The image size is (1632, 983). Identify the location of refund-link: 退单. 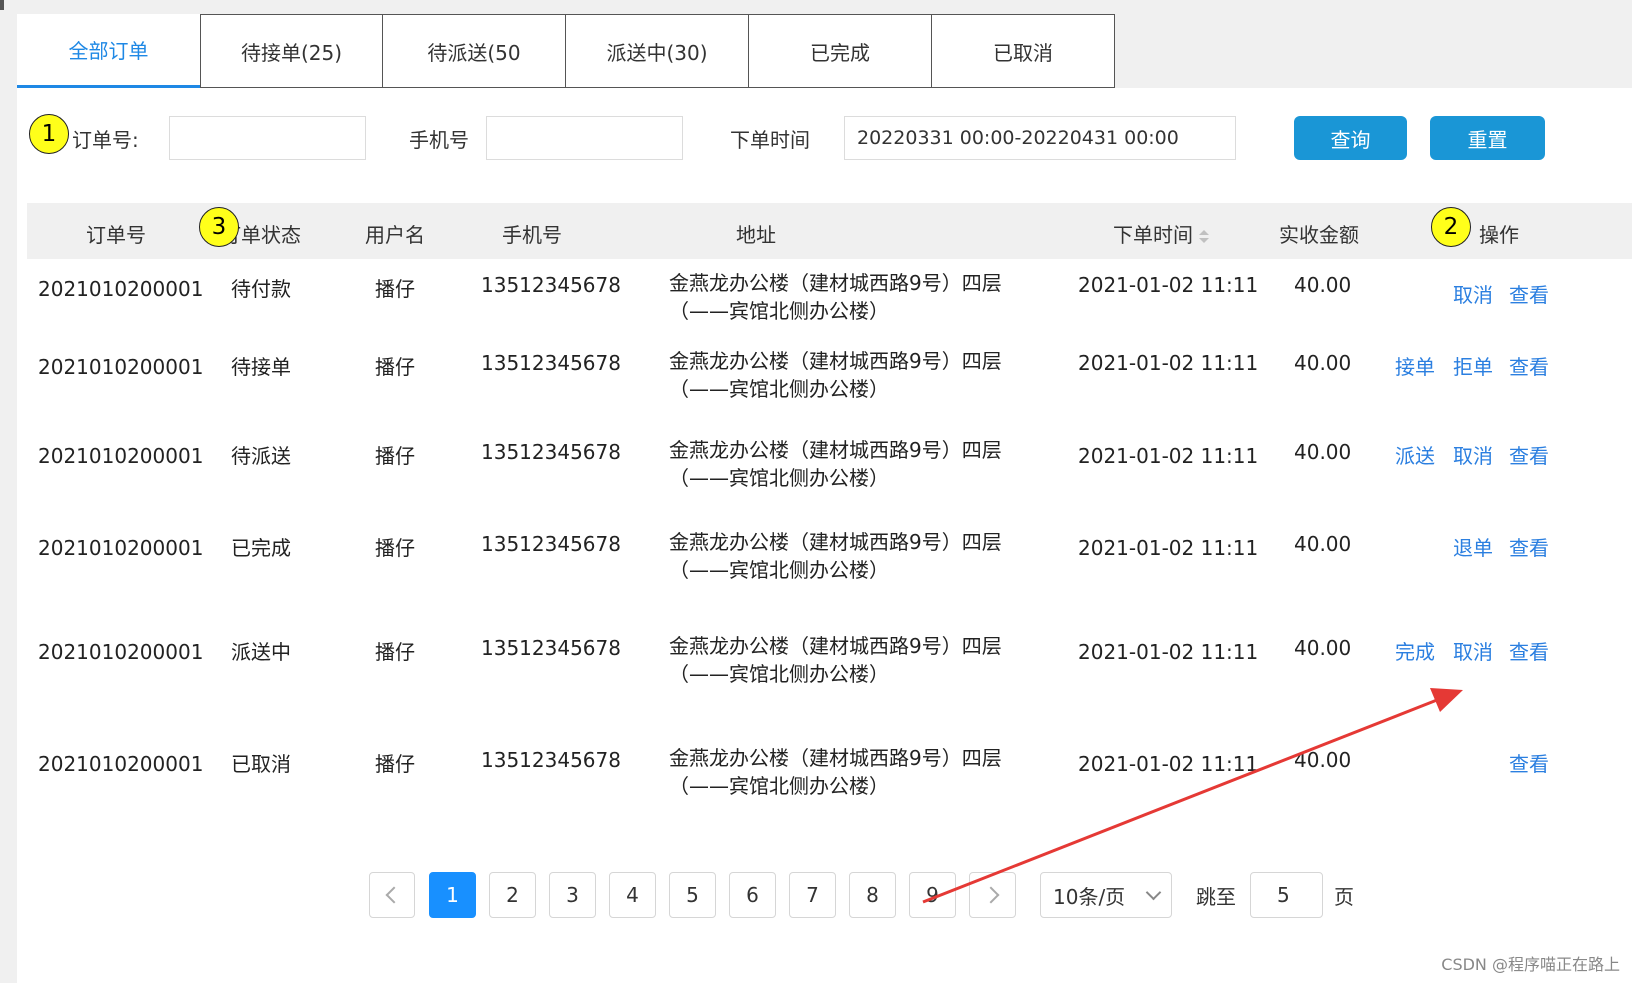
(1473, 546).